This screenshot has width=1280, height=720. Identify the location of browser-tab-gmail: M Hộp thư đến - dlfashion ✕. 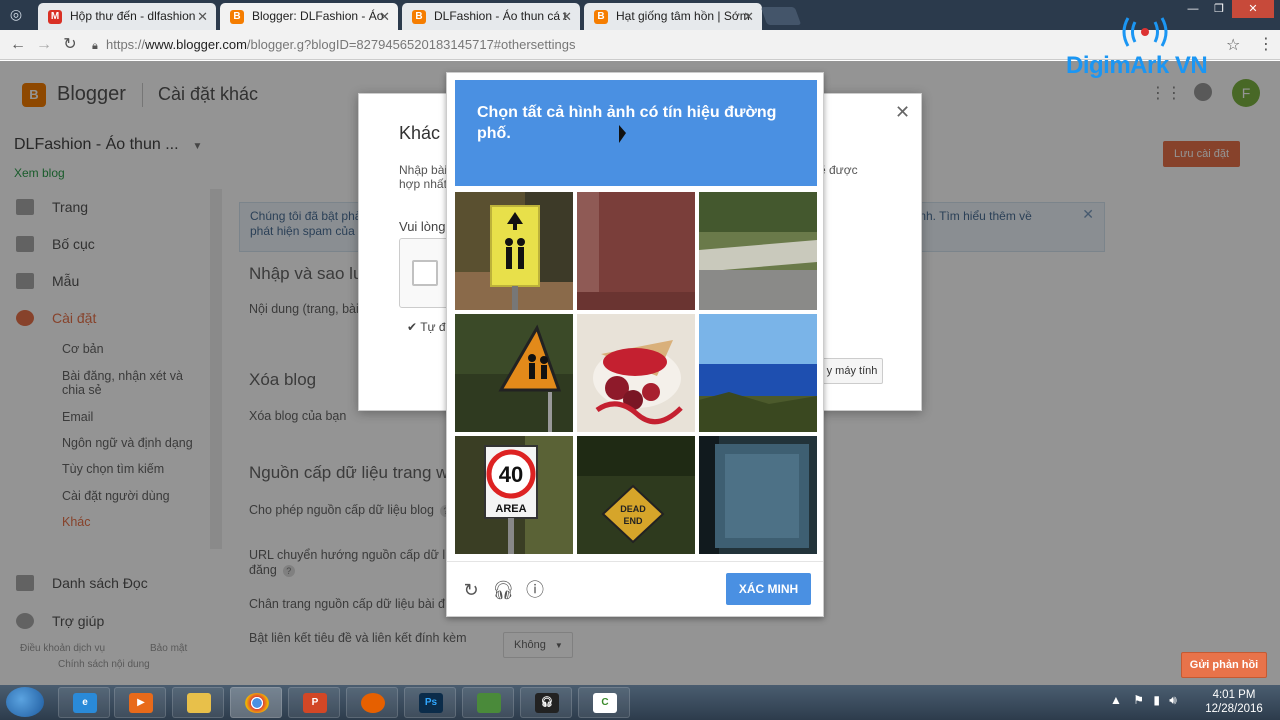
(127, 16).